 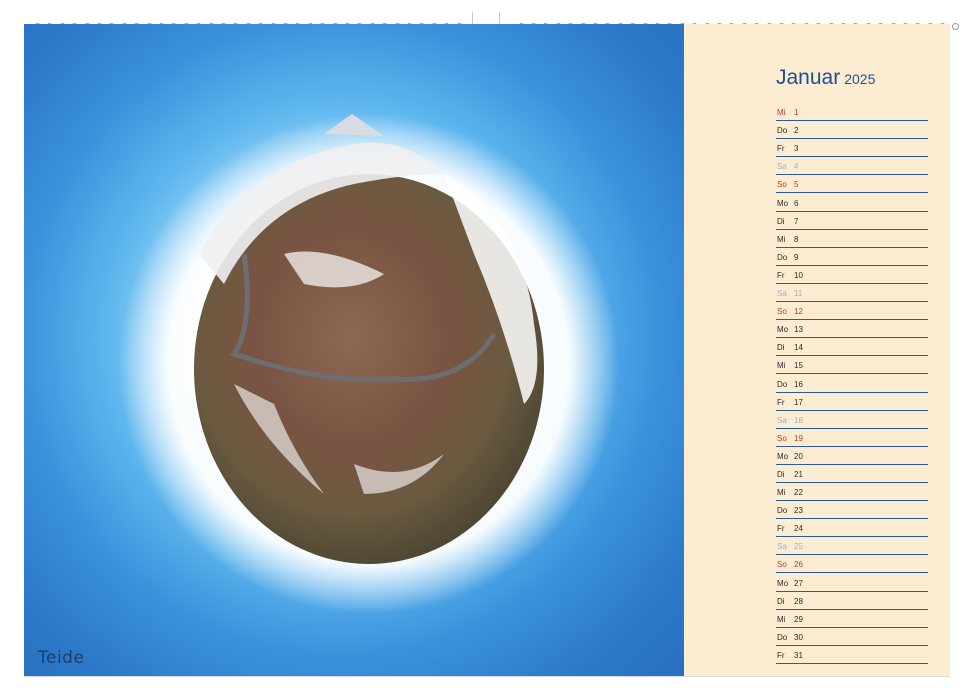 What do you see at coordinates (798, 529) in the screenshot?
I see `day-number: 24` at bounding box center [798, 529].